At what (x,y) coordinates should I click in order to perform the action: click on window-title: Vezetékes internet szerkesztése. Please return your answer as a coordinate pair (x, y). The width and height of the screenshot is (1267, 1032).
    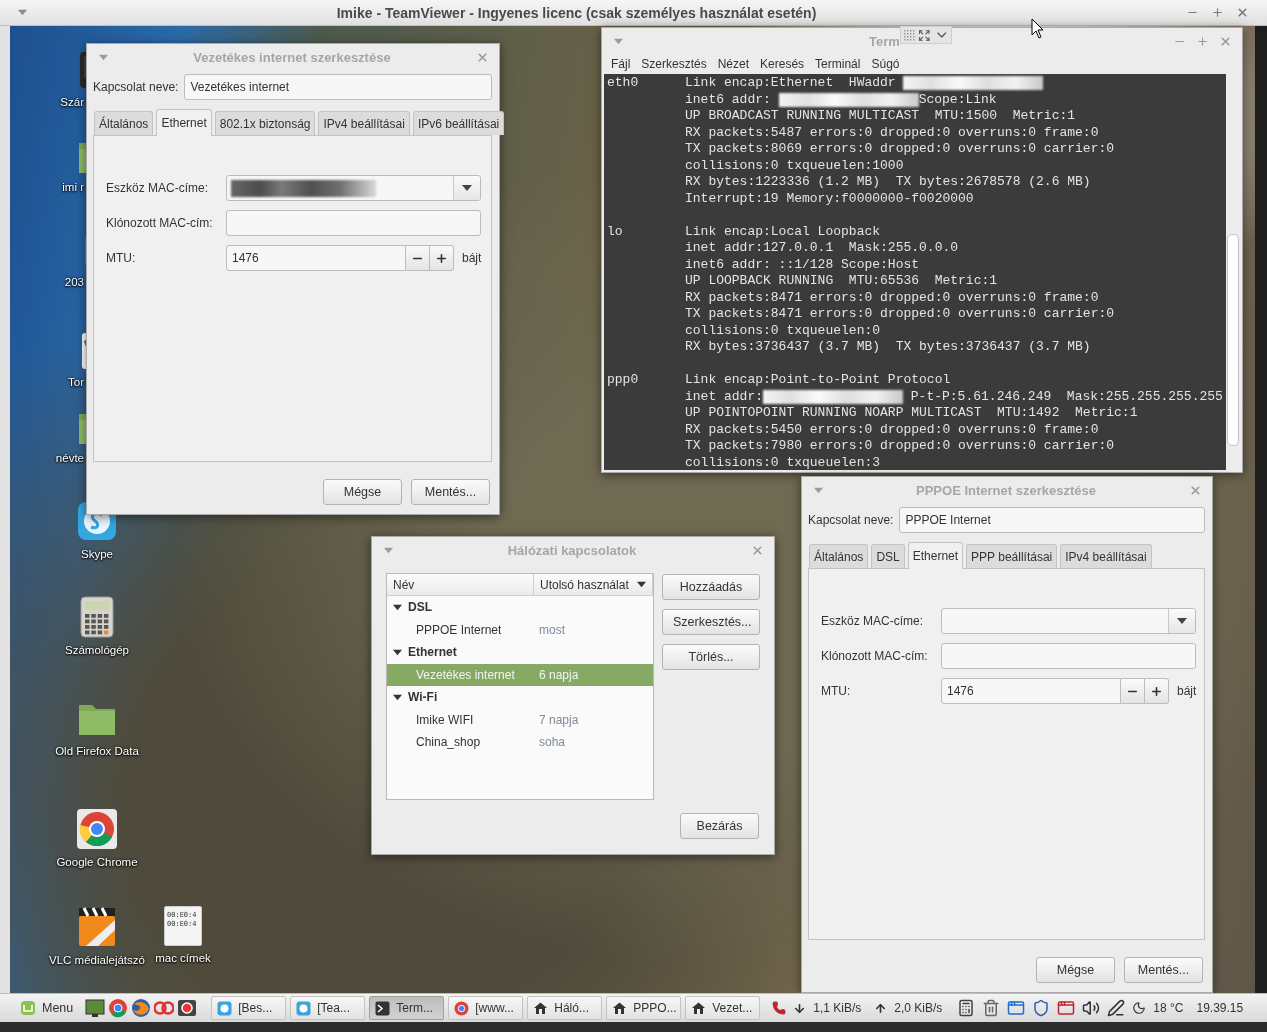
    Looking at the image, I should click on (292, 57).